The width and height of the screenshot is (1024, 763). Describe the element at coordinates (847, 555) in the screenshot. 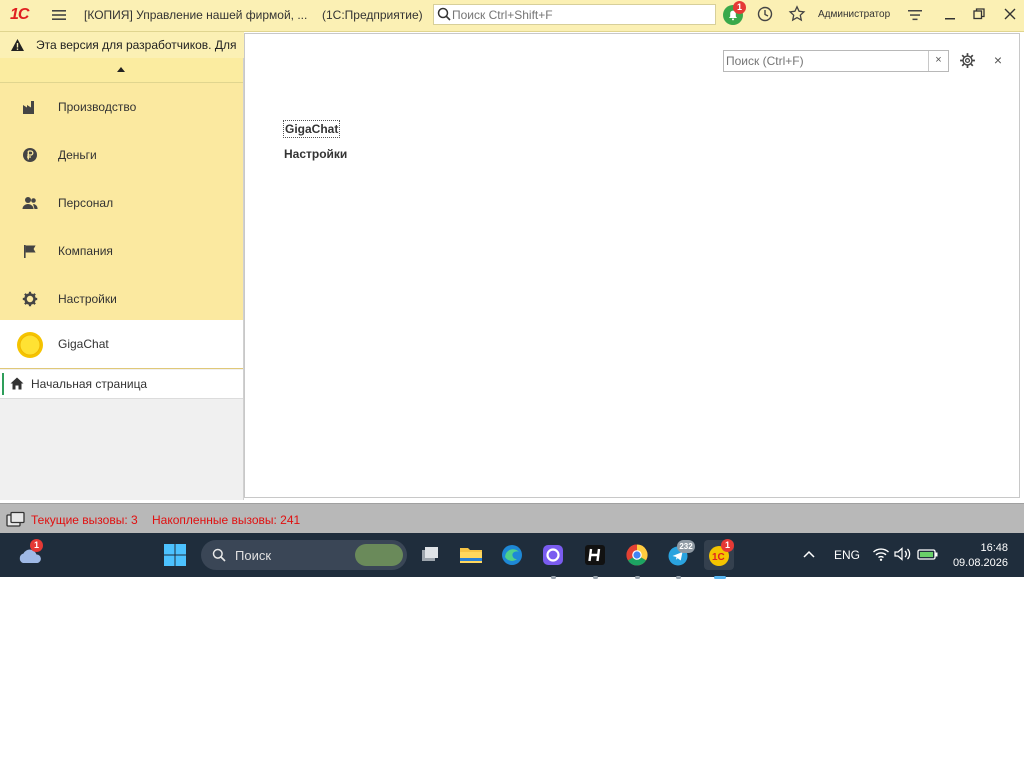

I see `language-indicator: ENG` at that location.